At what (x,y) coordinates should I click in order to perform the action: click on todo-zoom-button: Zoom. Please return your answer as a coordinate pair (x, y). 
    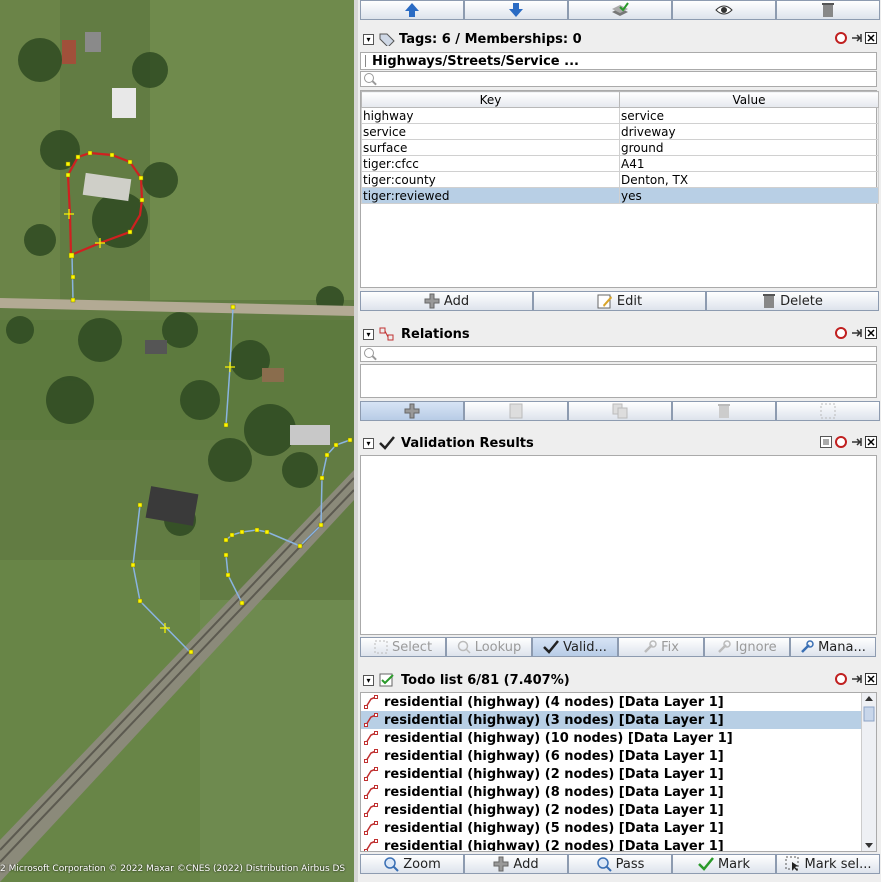
    Looking at the image, I should click on (412, 864).